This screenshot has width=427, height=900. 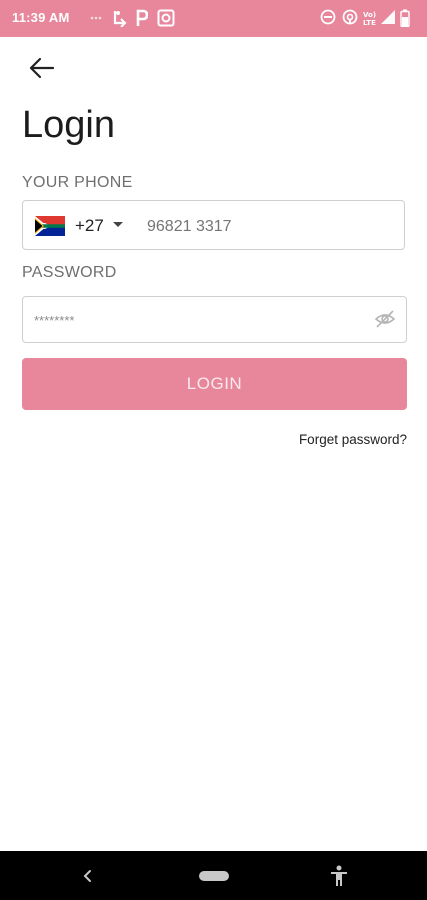 What do you see at coordinates (385, 319) in the screenshot?
I see `eye-off-icon` at bounding box center [385, 319].